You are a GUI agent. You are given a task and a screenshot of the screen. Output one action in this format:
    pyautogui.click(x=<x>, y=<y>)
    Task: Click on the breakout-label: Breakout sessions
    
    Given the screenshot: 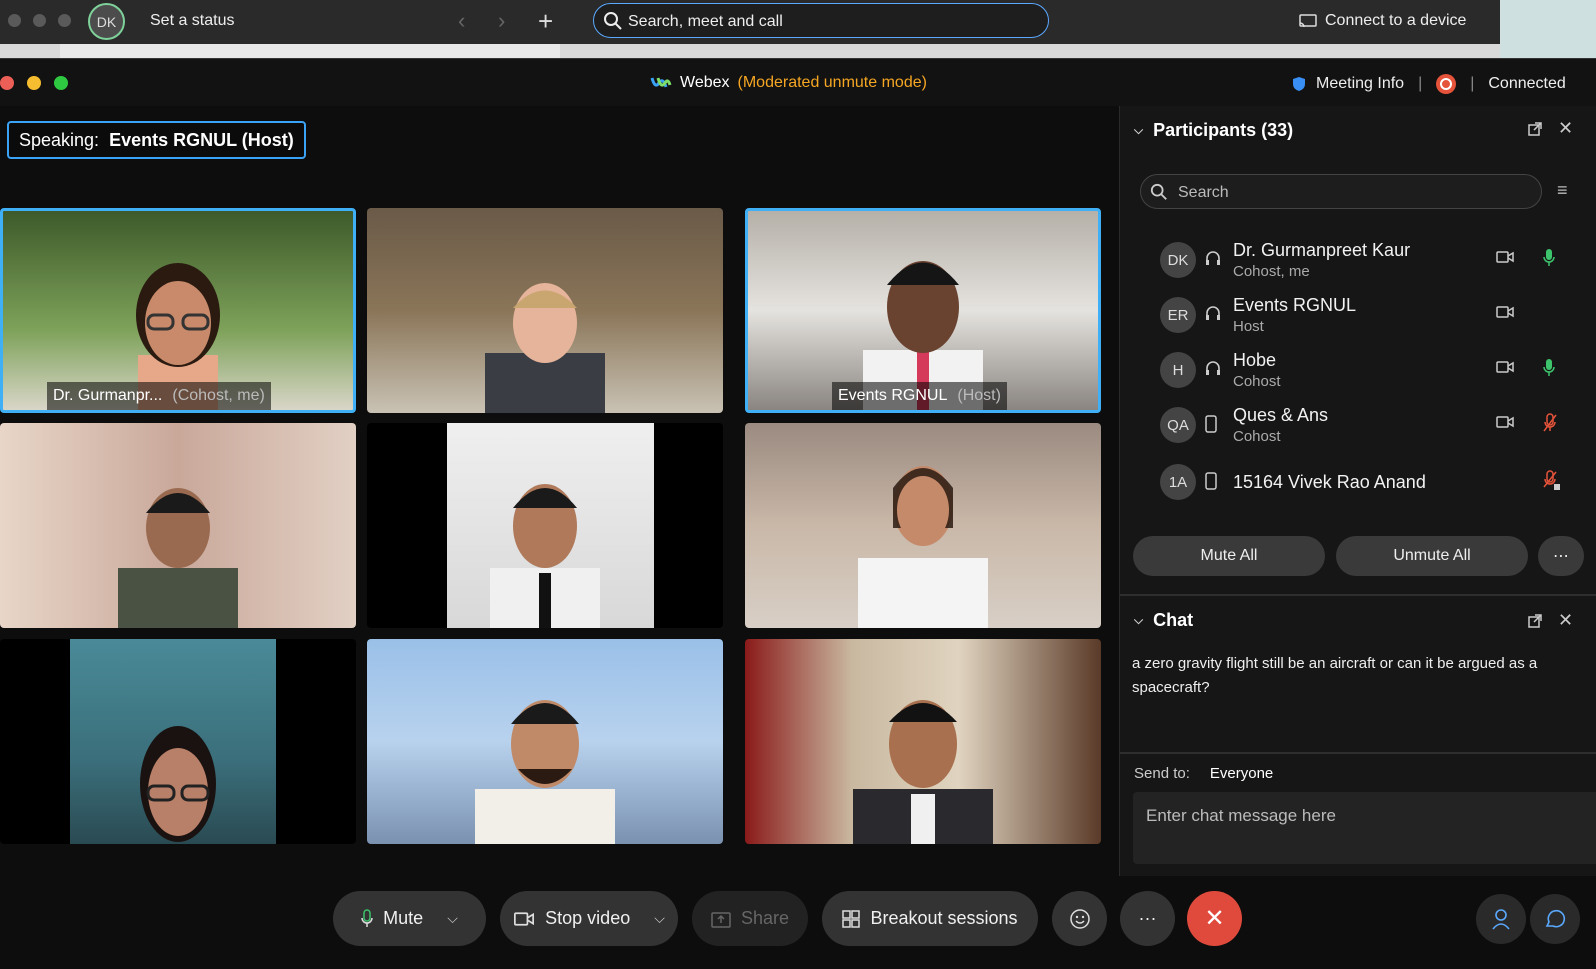 What is the action you would take?
    pyautogui.click(x=944, y=918)
    